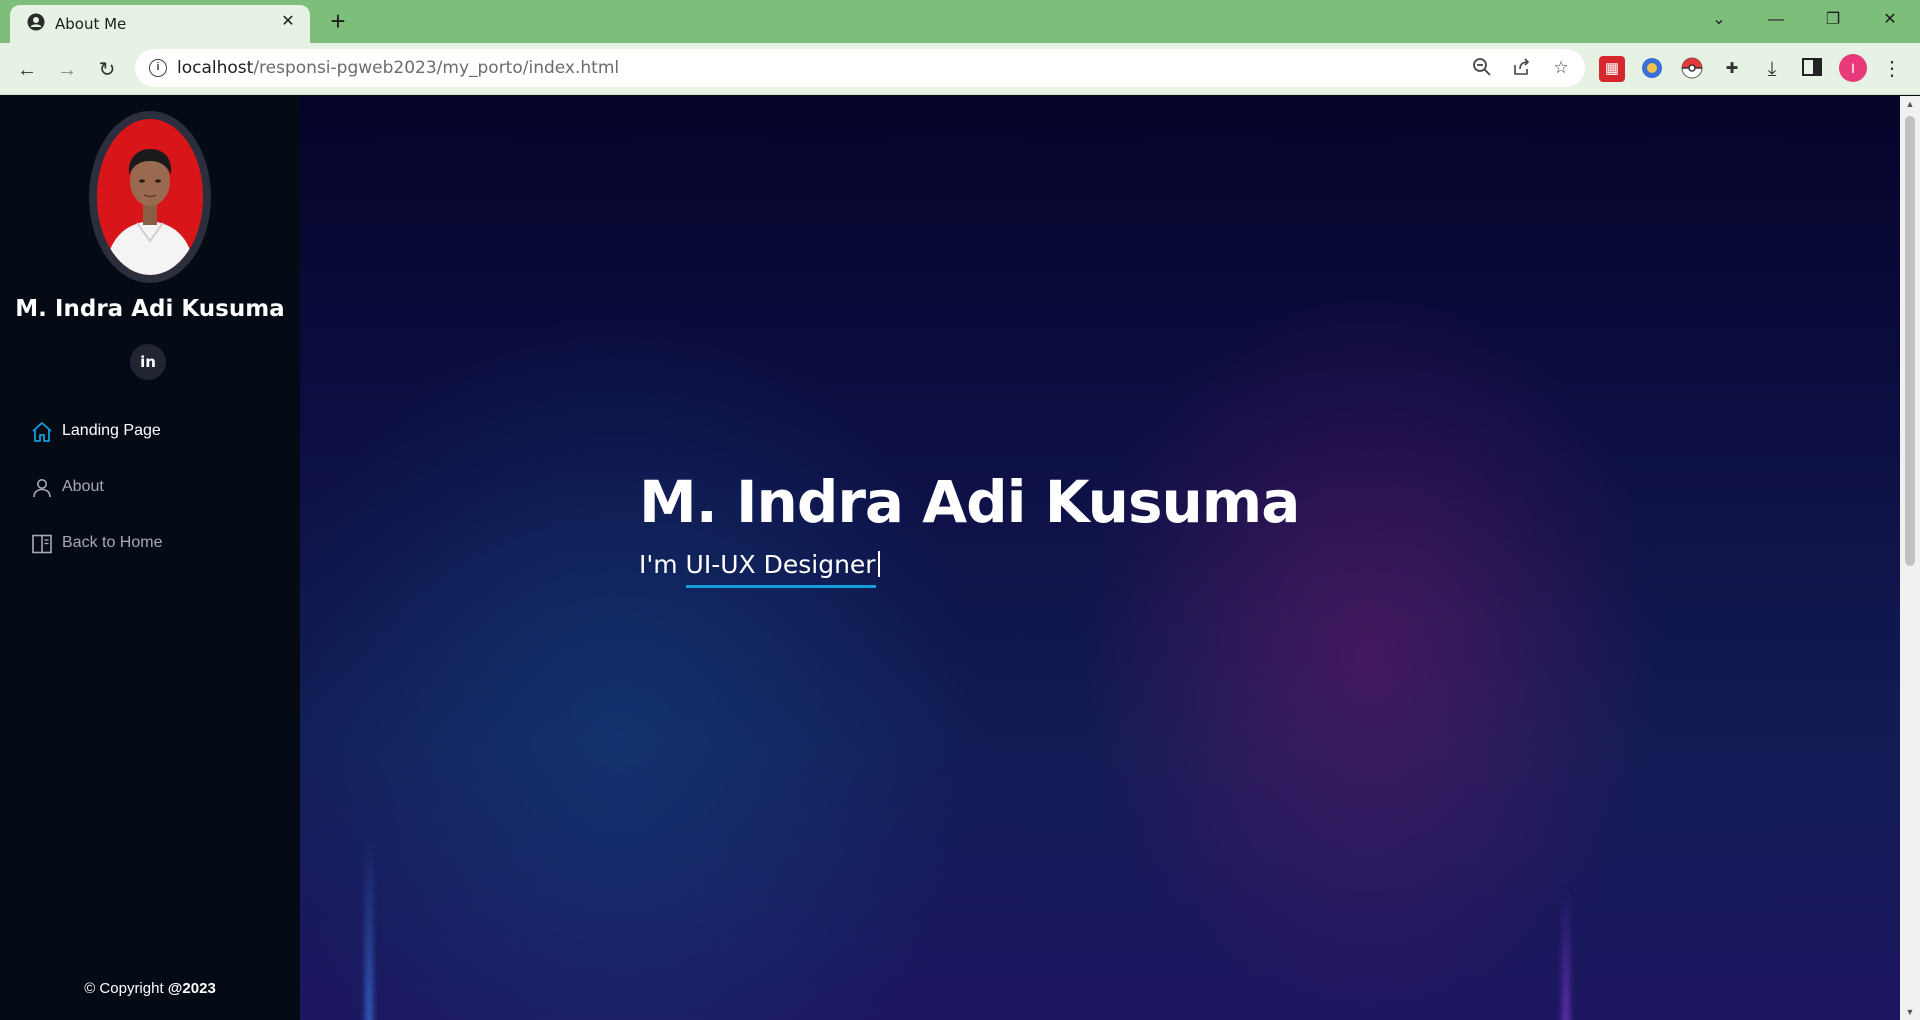 The width and height of the screenshot is (1920, 1020). Describe the element at coordinates (150, 309) in the screenshot. I see `sidebar-name: M. Indra Adi Kusuma` at that location.